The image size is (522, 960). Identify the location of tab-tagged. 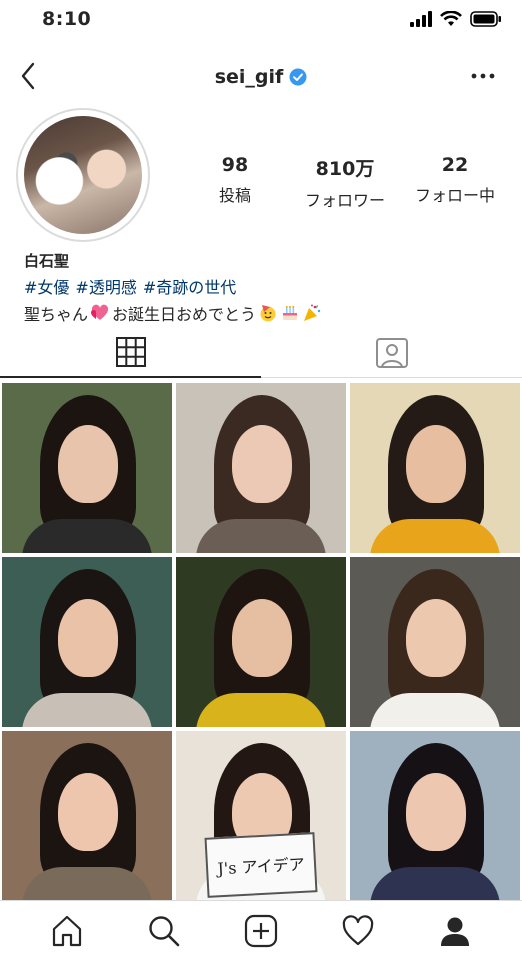
(391, 353).